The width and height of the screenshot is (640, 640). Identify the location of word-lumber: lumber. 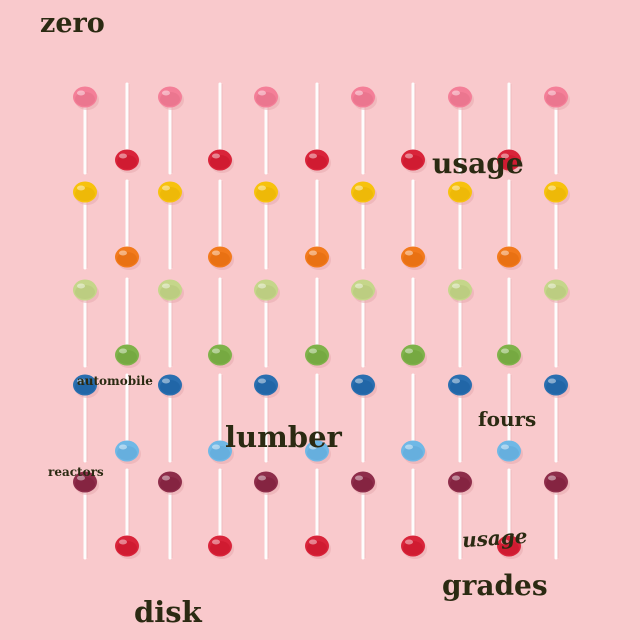
(283, 437).